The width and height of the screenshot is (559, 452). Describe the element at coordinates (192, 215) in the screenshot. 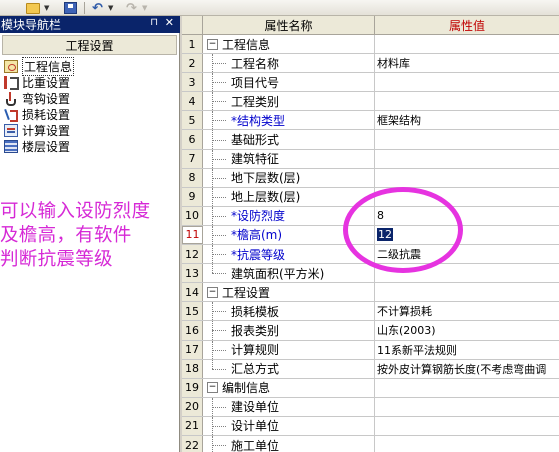

I see `row-index: 10` at that location.